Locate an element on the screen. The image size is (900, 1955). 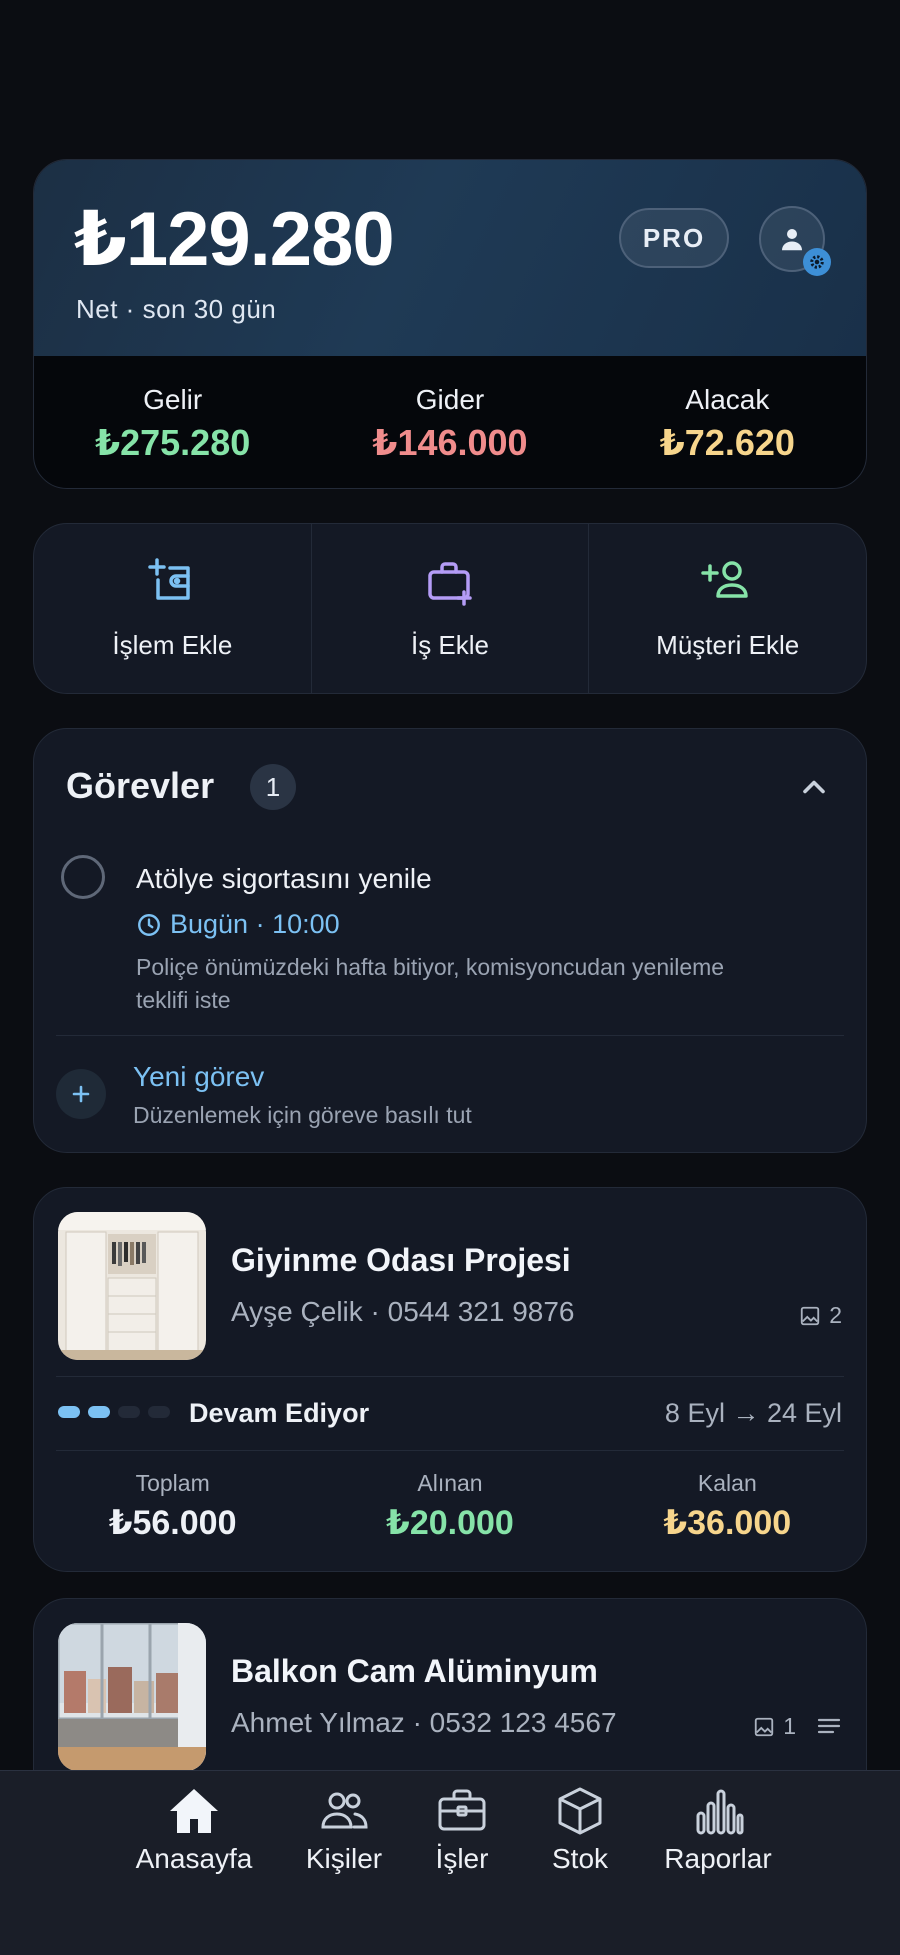
stat-value: ₺146.000 is located at coordinates (450, 442).